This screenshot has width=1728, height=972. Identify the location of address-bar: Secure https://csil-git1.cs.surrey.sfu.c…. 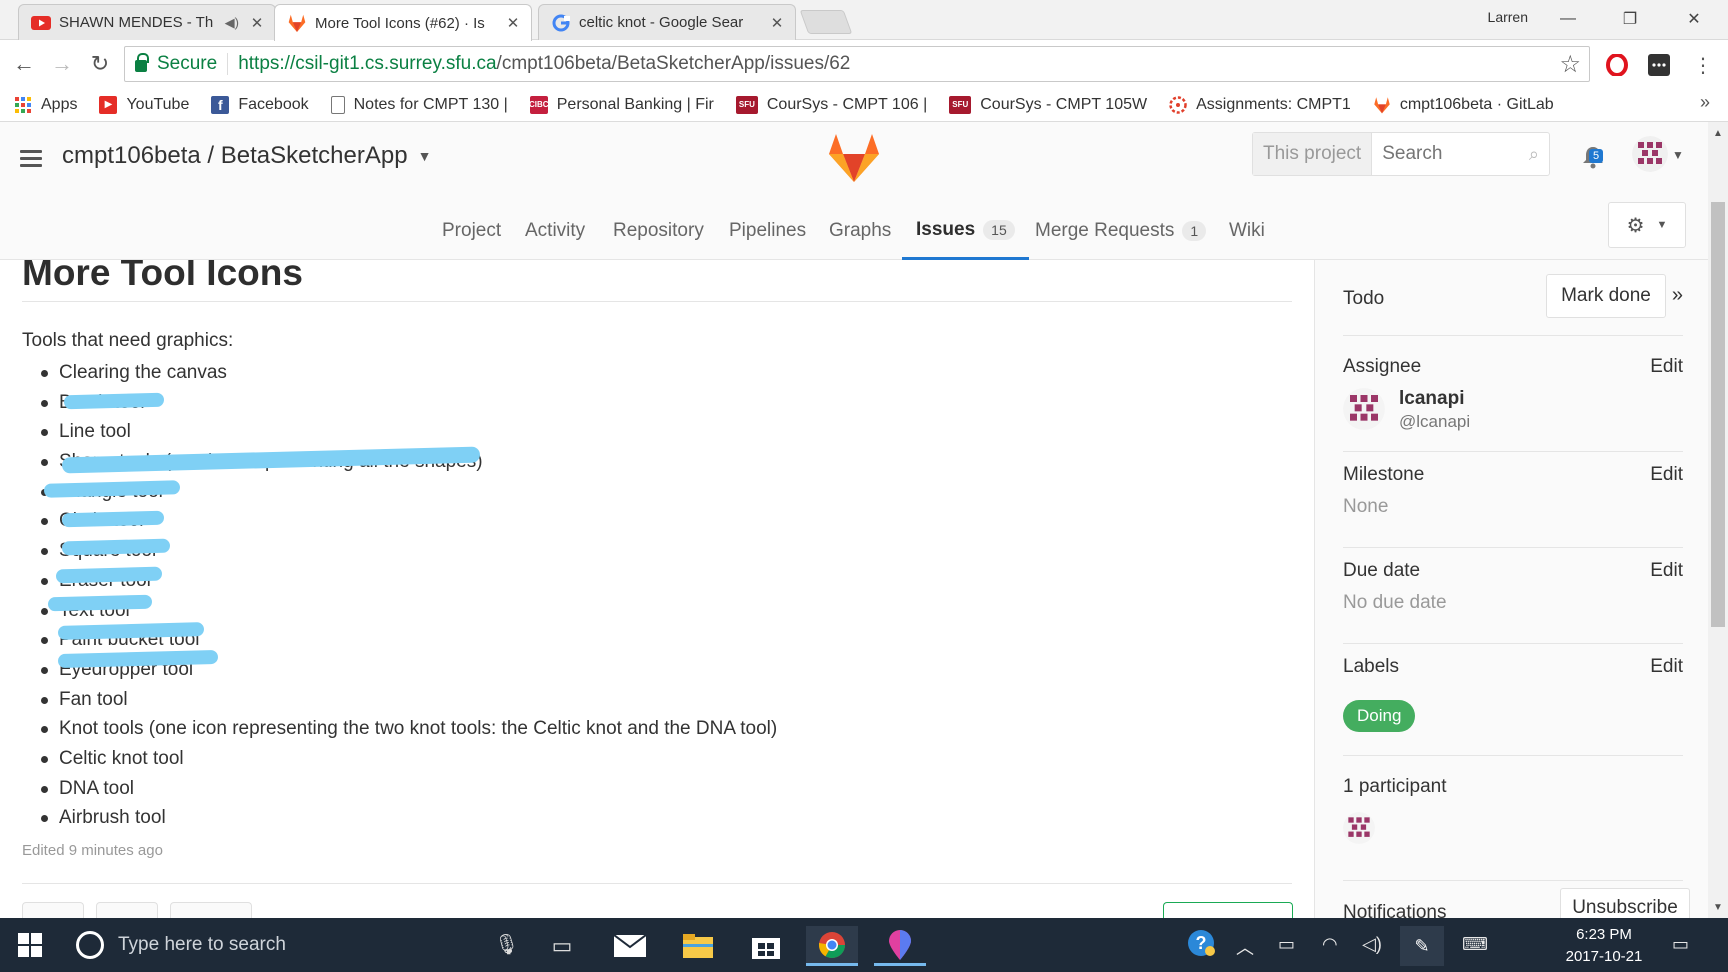
(857, 64).